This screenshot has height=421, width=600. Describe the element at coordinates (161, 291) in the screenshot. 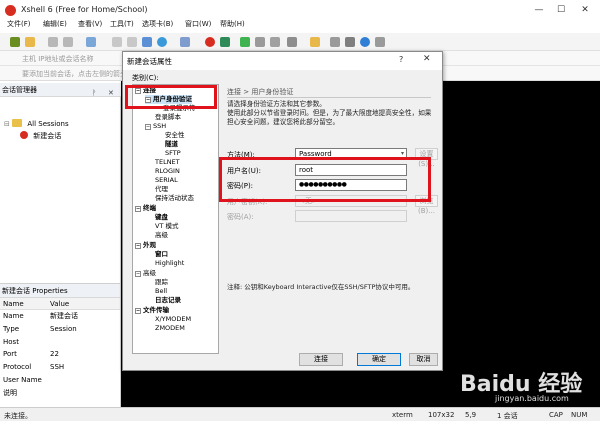

I see `tree-node-bell: Bell` at that location.